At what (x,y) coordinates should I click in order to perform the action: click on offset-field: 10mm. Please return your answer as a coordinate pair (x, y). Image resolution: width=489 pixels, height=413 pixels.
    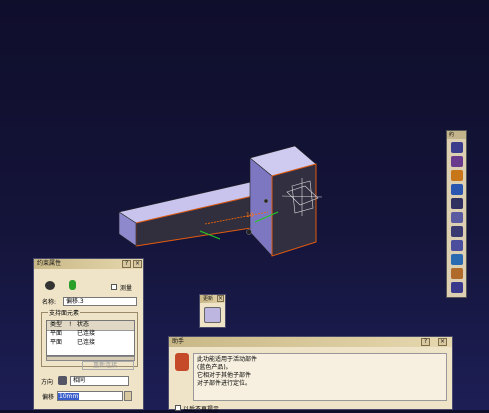
    Looking at the image, I should click on (90, 396).